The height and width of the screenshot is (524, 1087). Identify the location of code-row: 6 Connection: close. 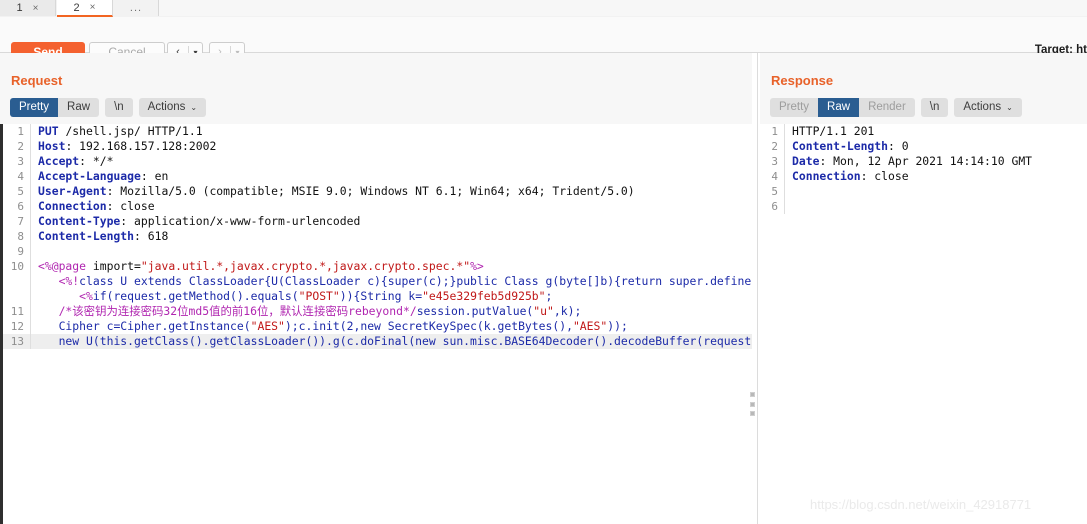
(377, 206).